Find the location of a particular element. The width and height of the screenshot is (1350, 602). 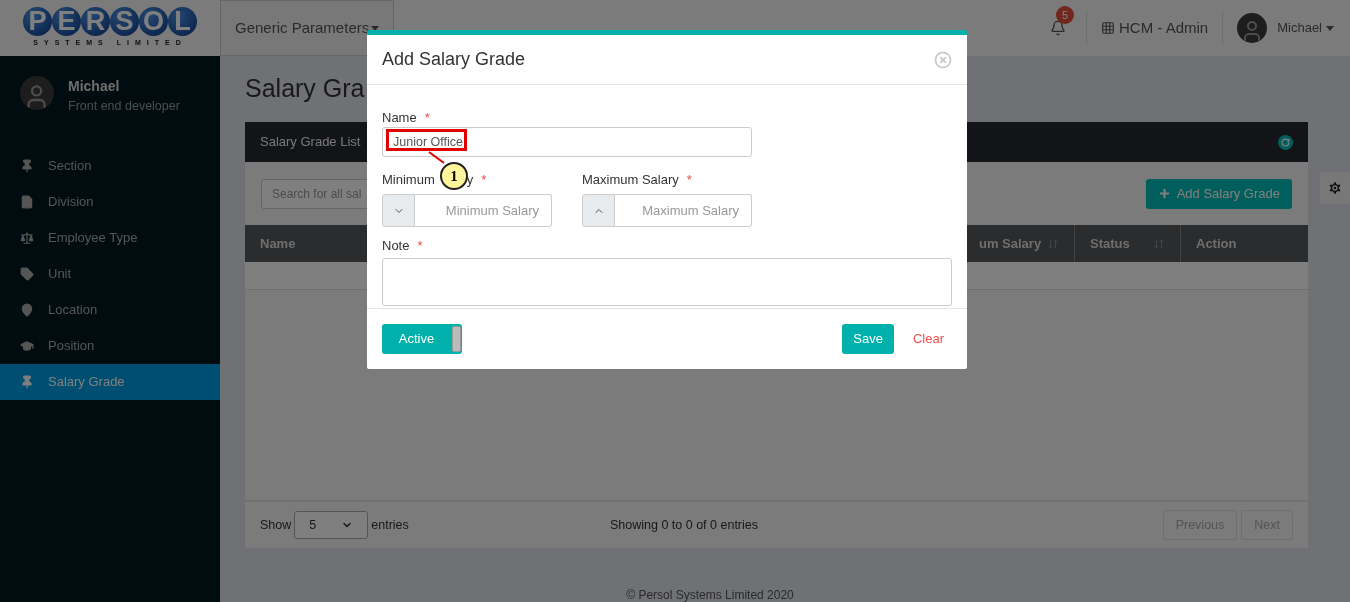

show-label: Show is located at coordinates (276, 525).